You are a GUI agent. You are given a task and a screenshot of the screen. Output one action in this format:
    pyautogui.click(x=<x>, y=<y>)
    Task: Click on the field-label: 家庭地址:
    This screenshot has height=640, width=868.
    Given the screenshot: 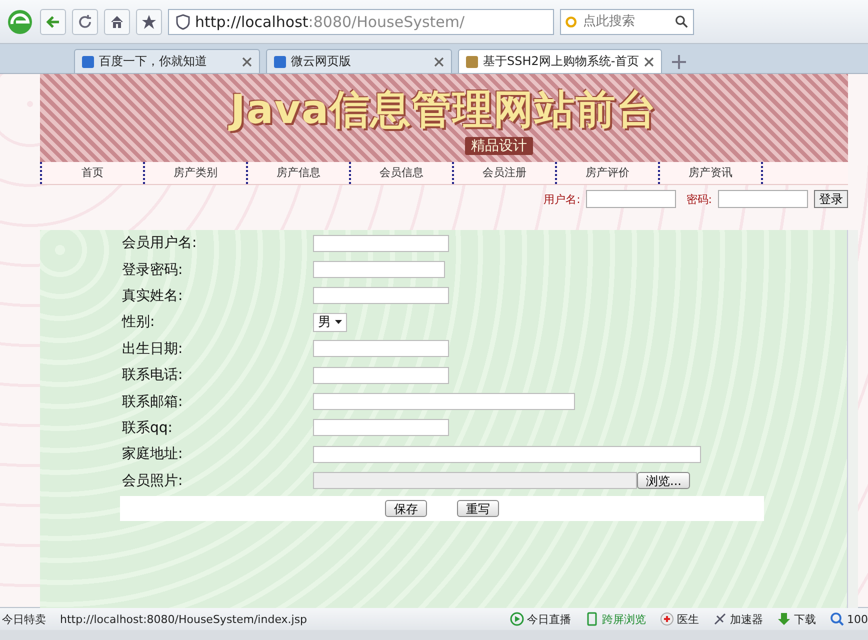 What is the action you would take?
    pyautogui.click(x=153, y=454)
    